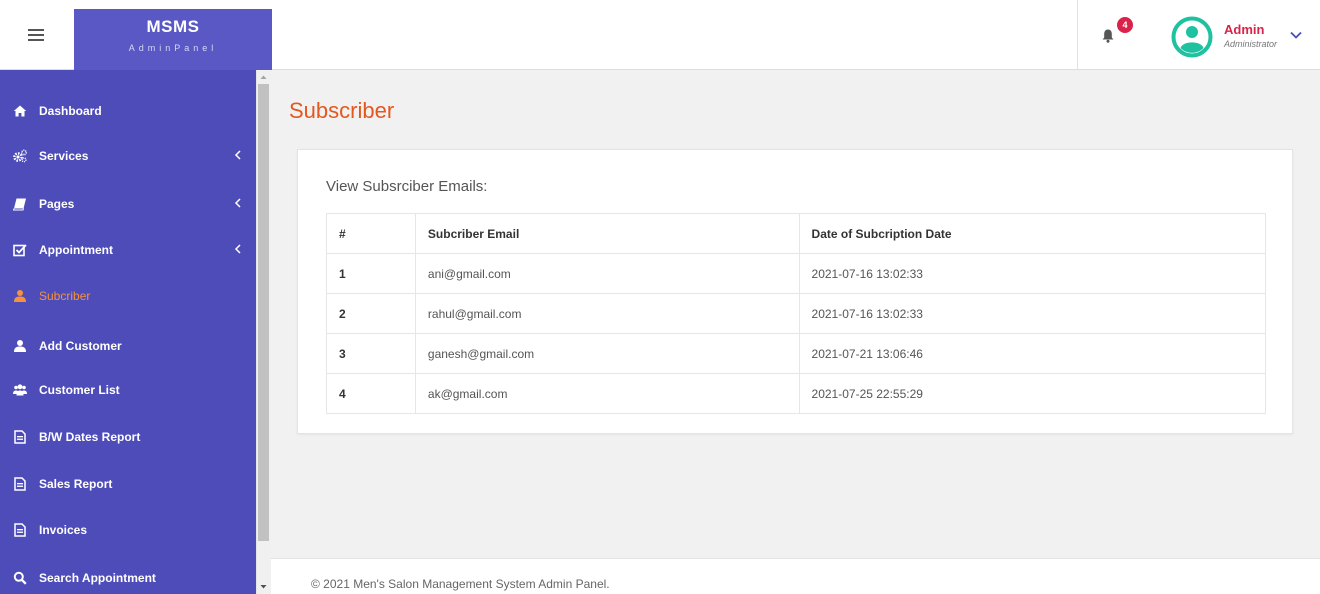 Image resolution: width=1320 pixels, height=594 pixels. I want to click on scroll-down-arrow-icon, so click(263, 587).